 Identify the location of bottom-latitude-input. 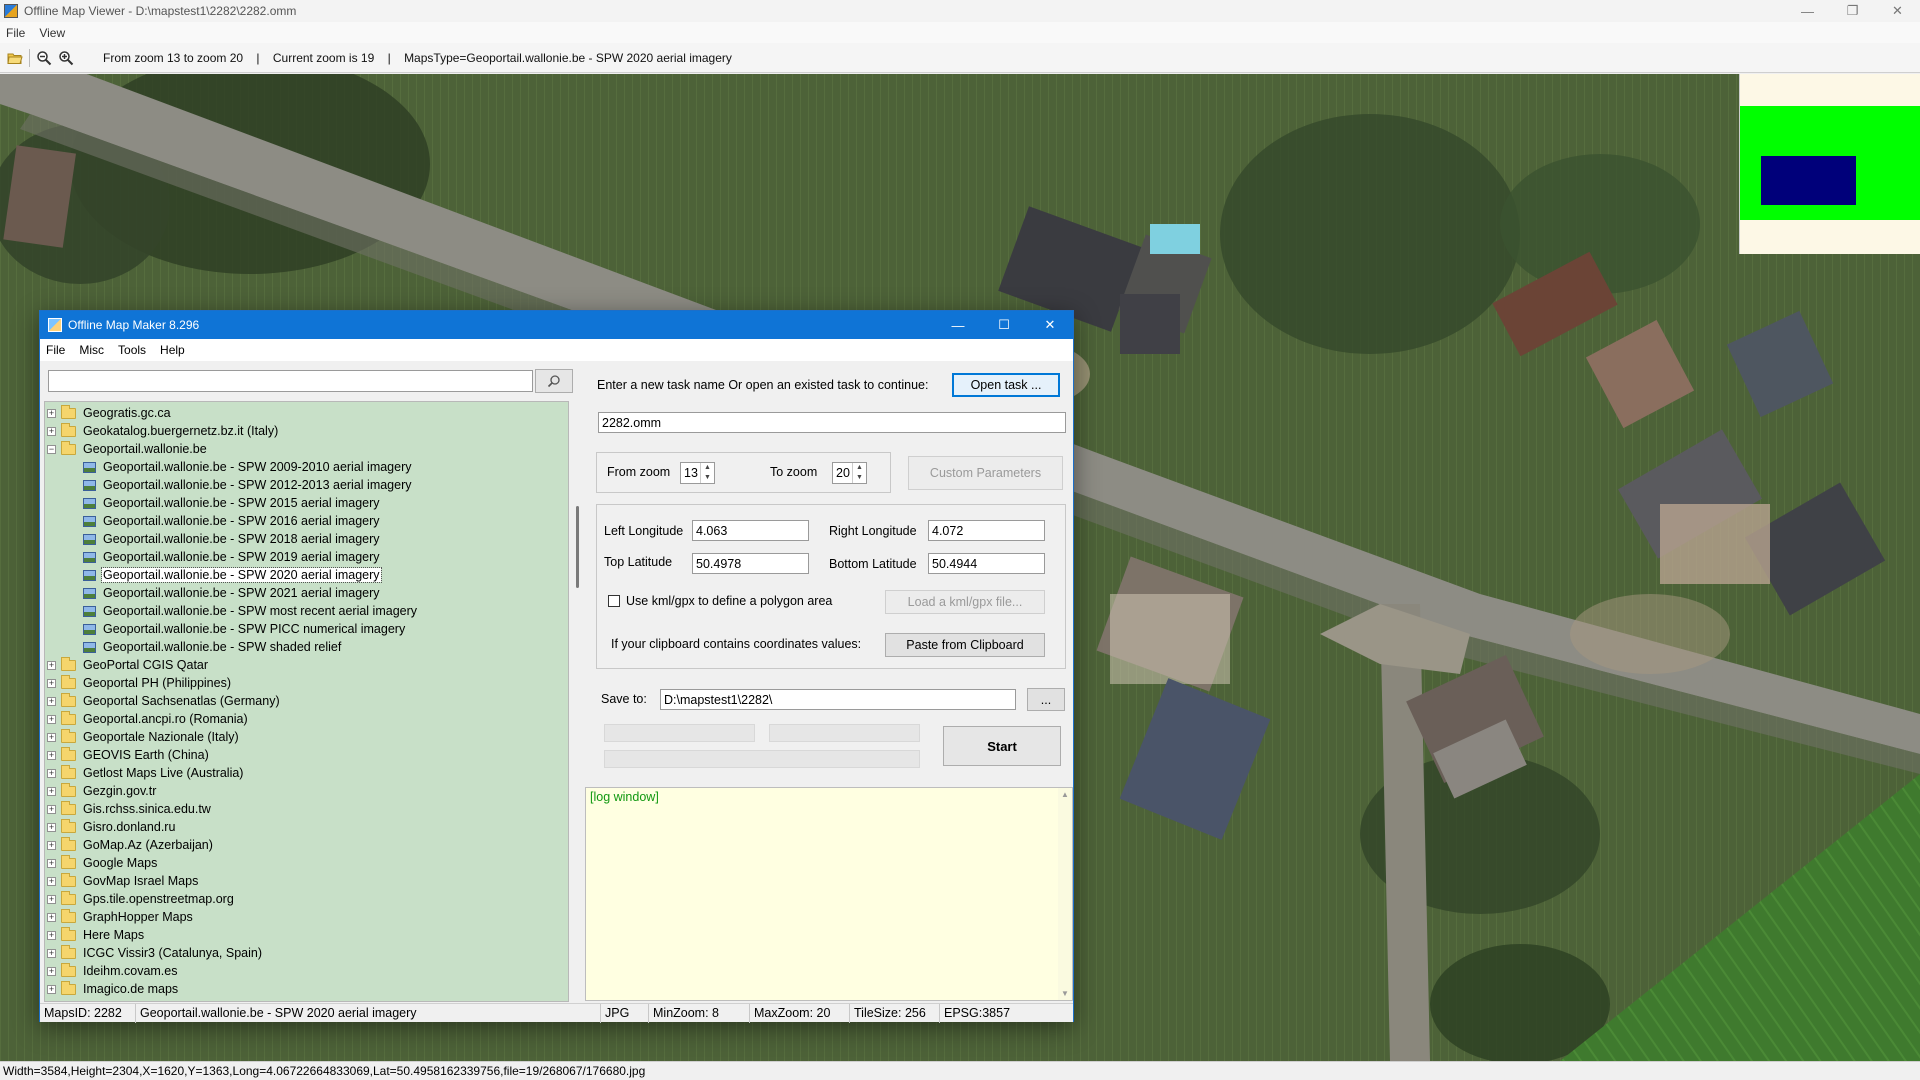
(986, 563).